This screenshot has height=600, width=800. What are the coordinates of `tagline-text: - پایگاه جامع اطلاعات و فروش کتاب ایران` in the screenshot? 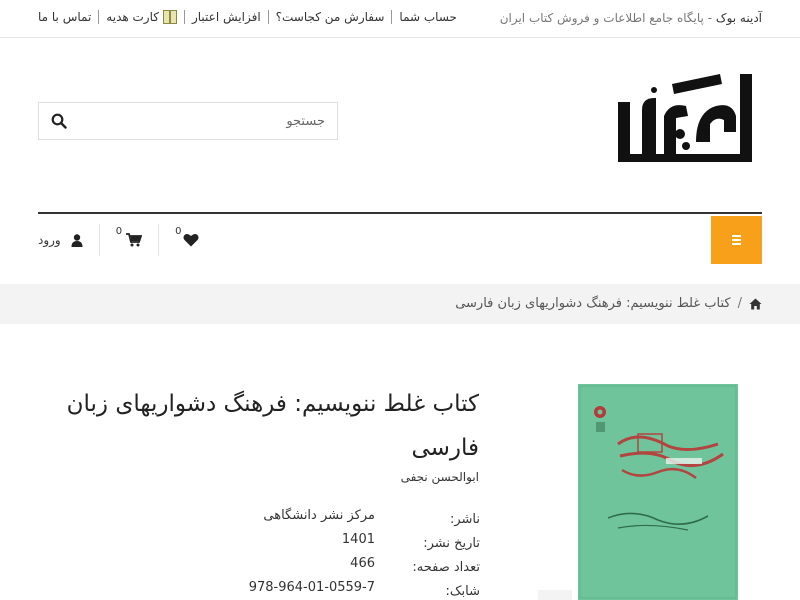 It's located at (607, 18).